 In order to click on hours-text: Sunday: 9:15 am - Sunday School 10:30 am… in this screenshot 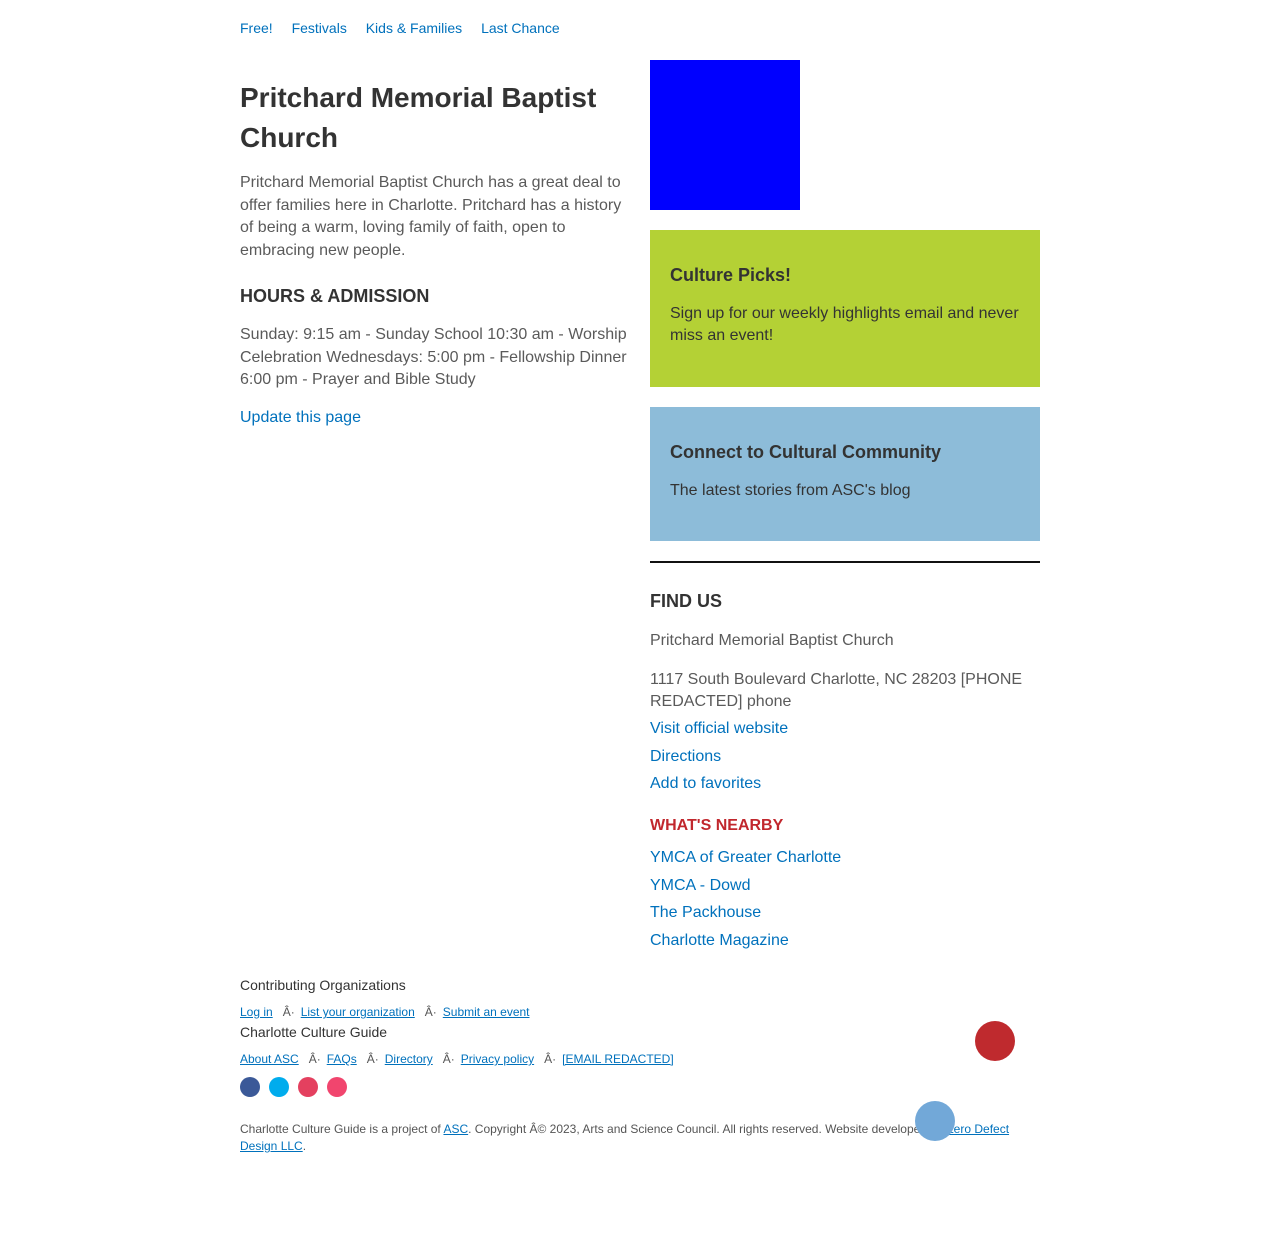, I will do `click(433, 357)`.